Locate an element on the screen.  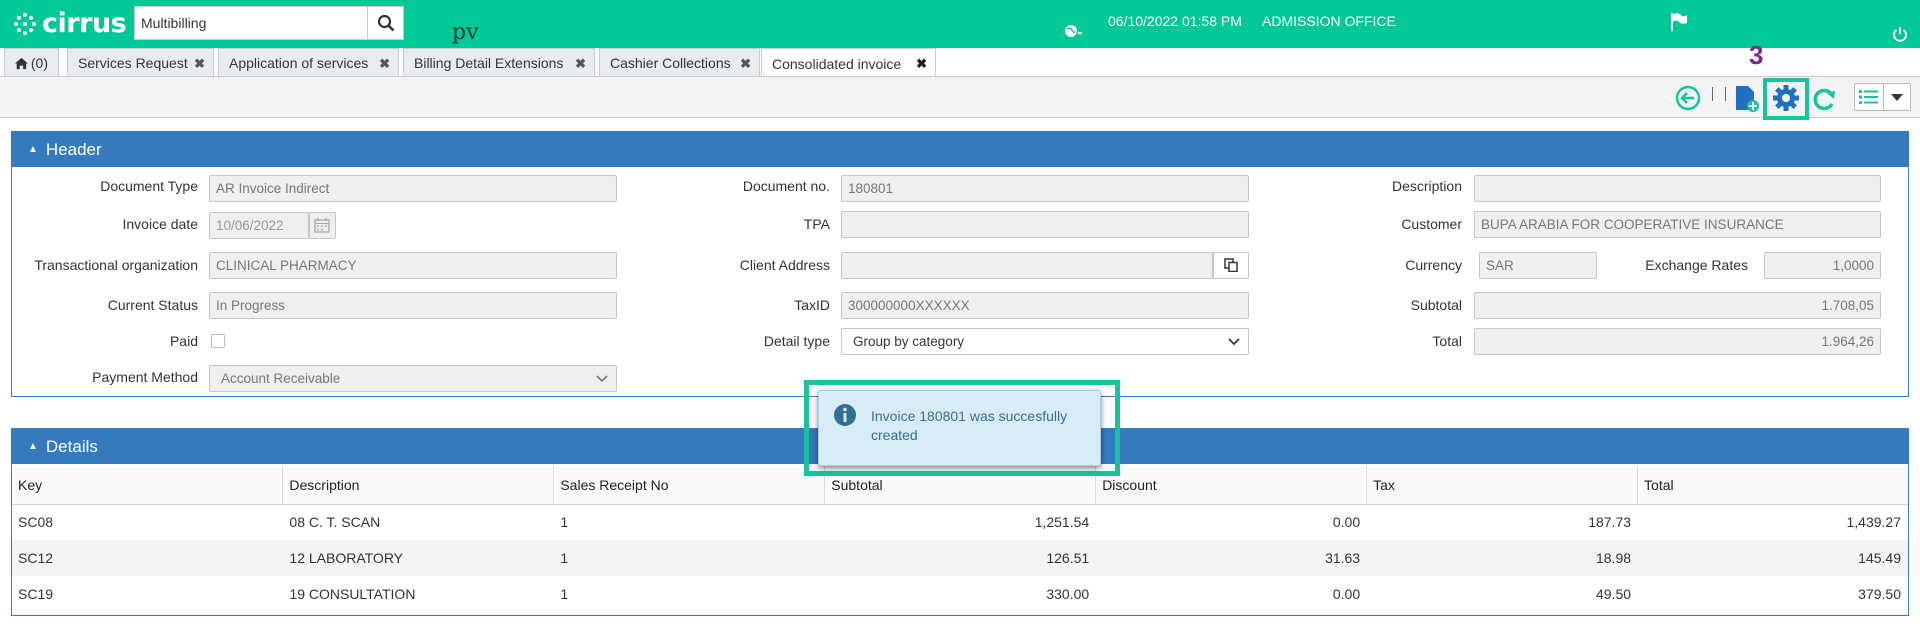
cell-tax: 187.73 is located at coordinates (1610, 522).